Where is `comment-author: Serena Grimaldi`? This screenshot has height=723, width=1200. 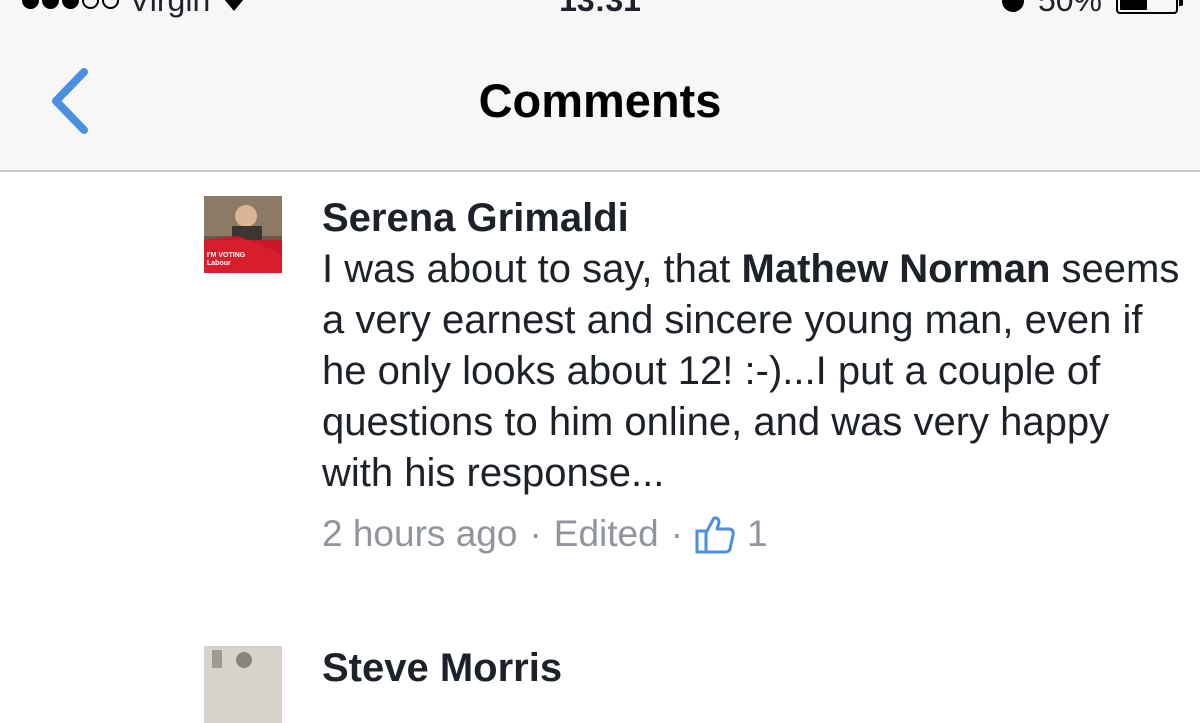 comment-author: Serena Grimaldi is located at coordinates (752, 218).